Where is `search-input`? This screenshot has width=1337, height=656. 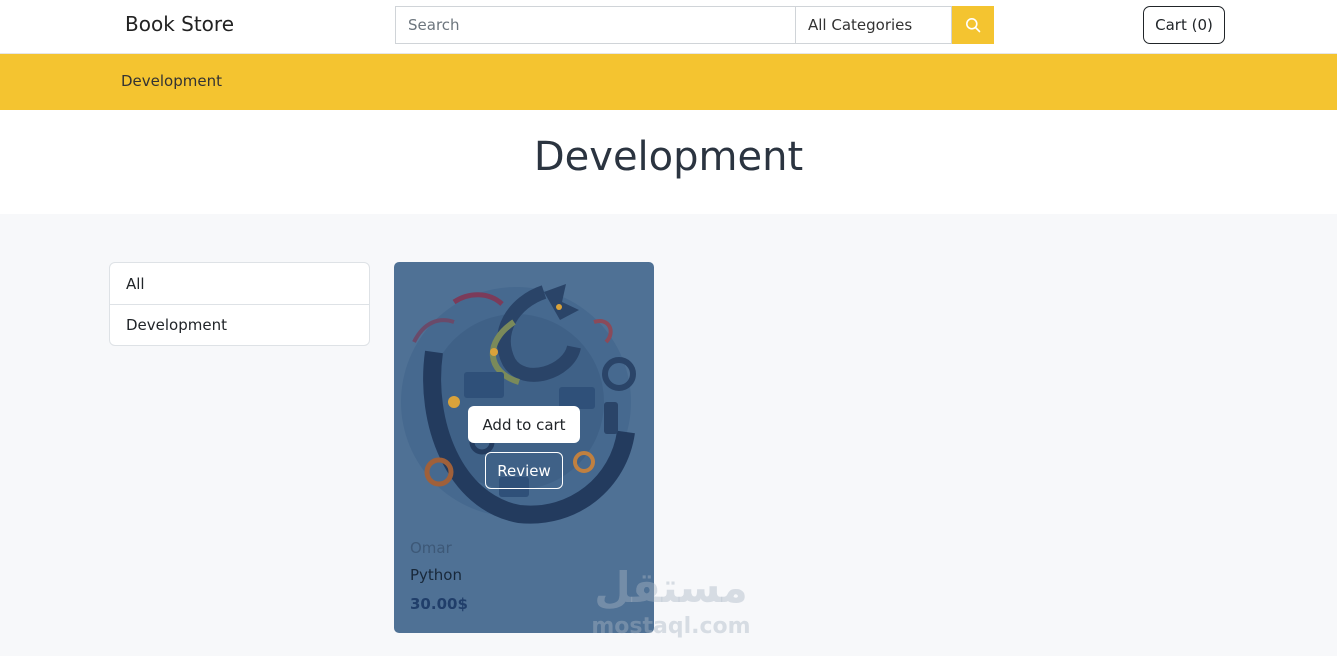
search-input is located at coordinates (595, 25).